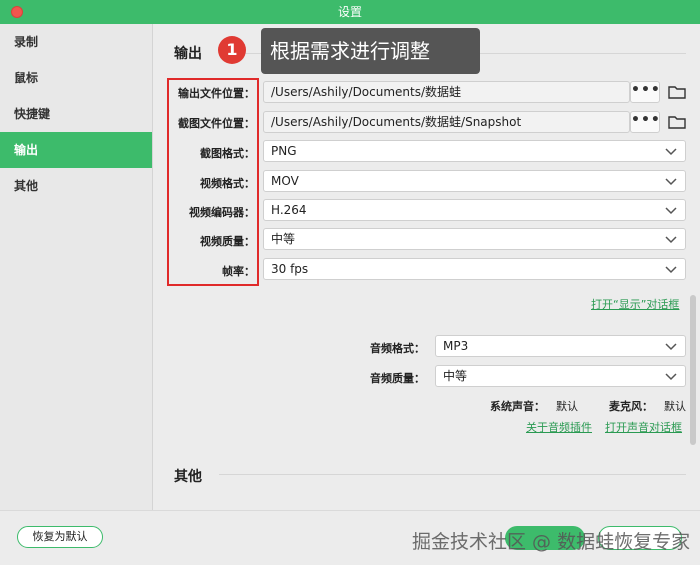  What do you see at coordinates (645, 92) in the screenshot?
I see `browse-video-path-button: •••` at bounding box center [645, 92].